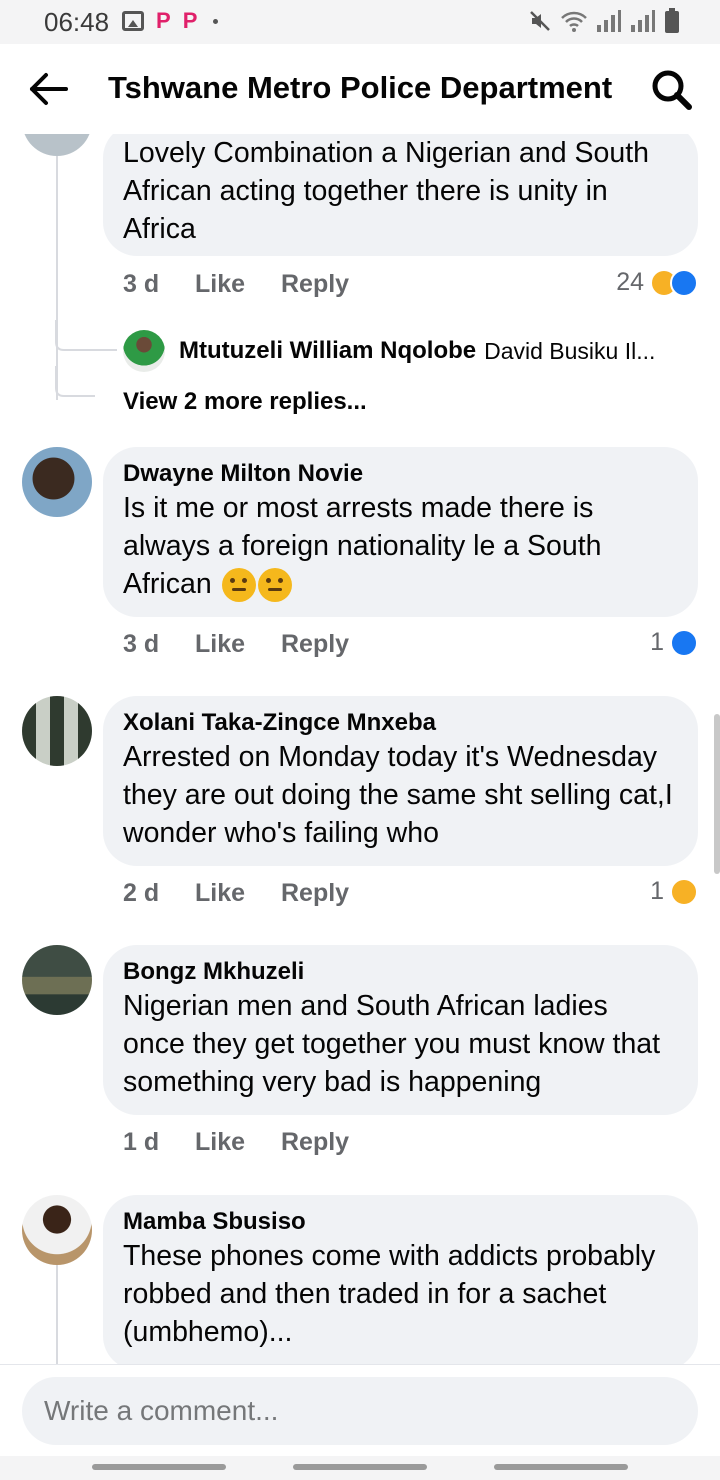 The height and width of the screenshot is (1480, 720). I want to click on gallery-icon, so click(133, 21).